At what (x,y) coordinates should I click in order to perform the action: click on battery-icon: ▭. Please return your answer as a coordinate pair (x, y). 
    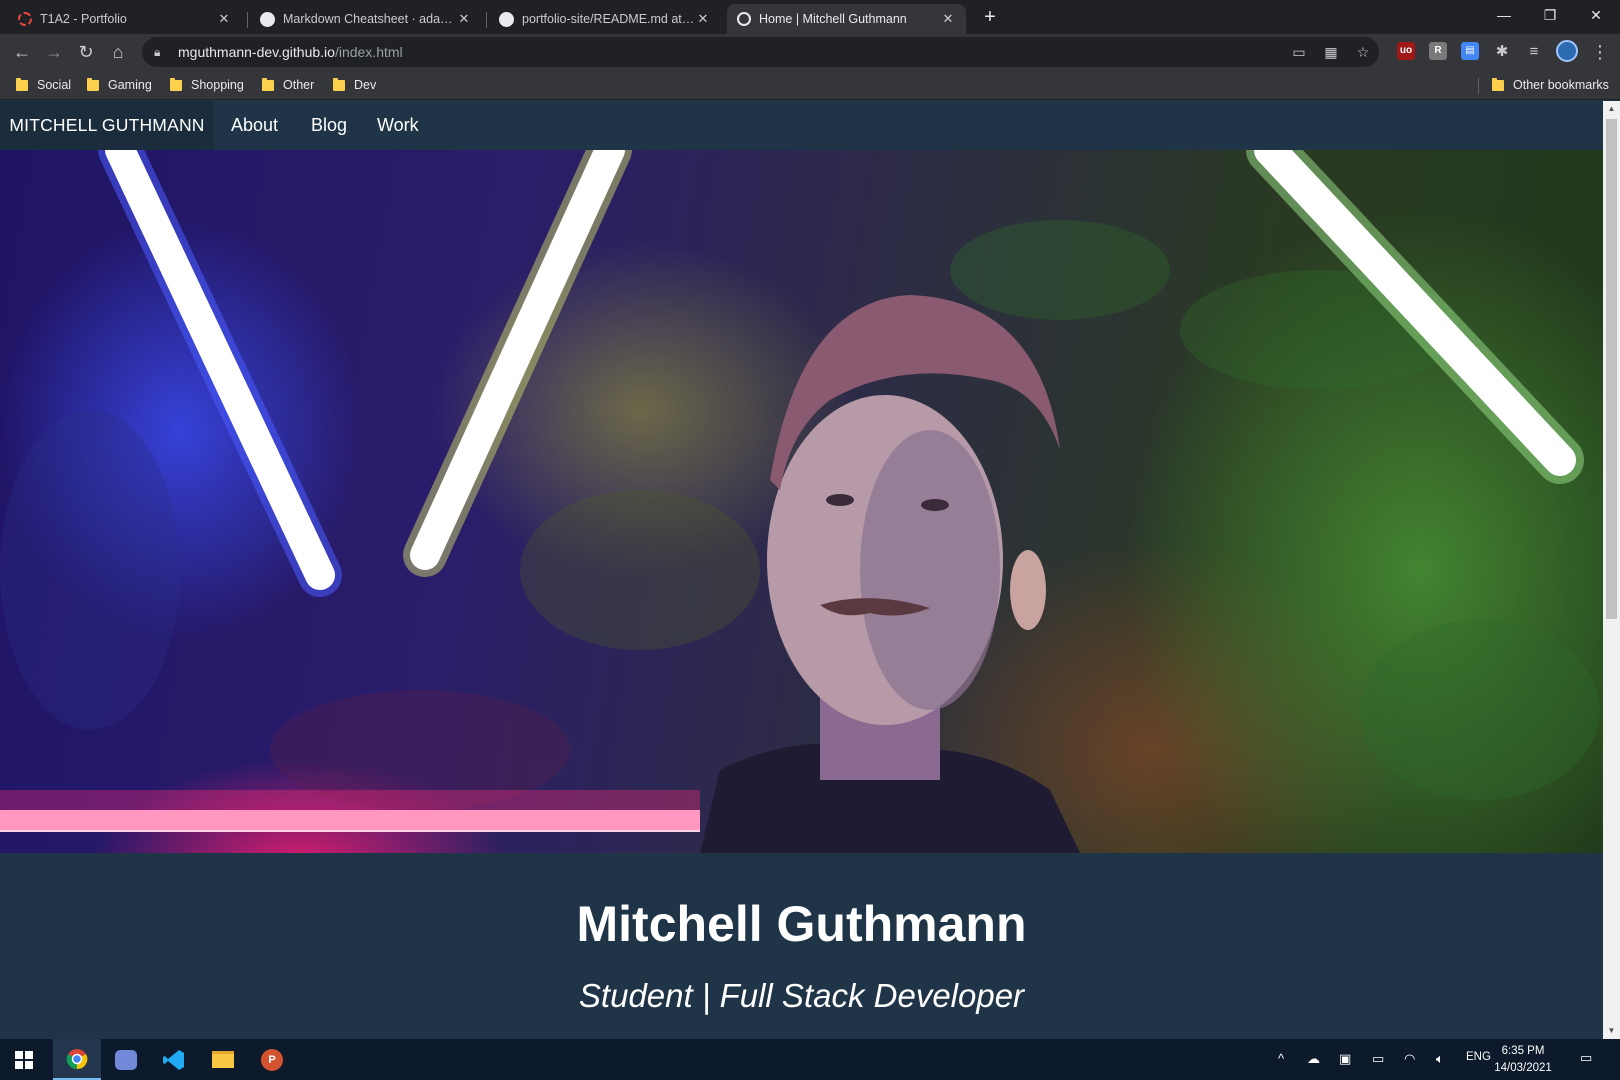
    Looking at the image, I should click on (1378, 1059).